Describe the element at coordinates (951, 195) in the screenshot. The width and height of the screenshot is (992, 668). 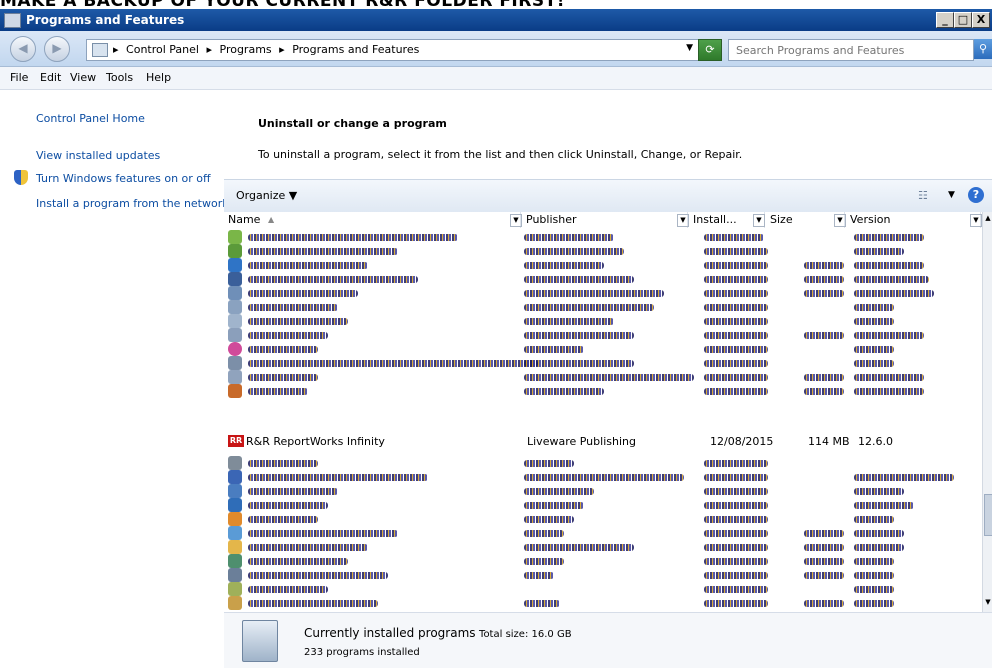
I see `views-dropdown-icon: ▼` at that location.